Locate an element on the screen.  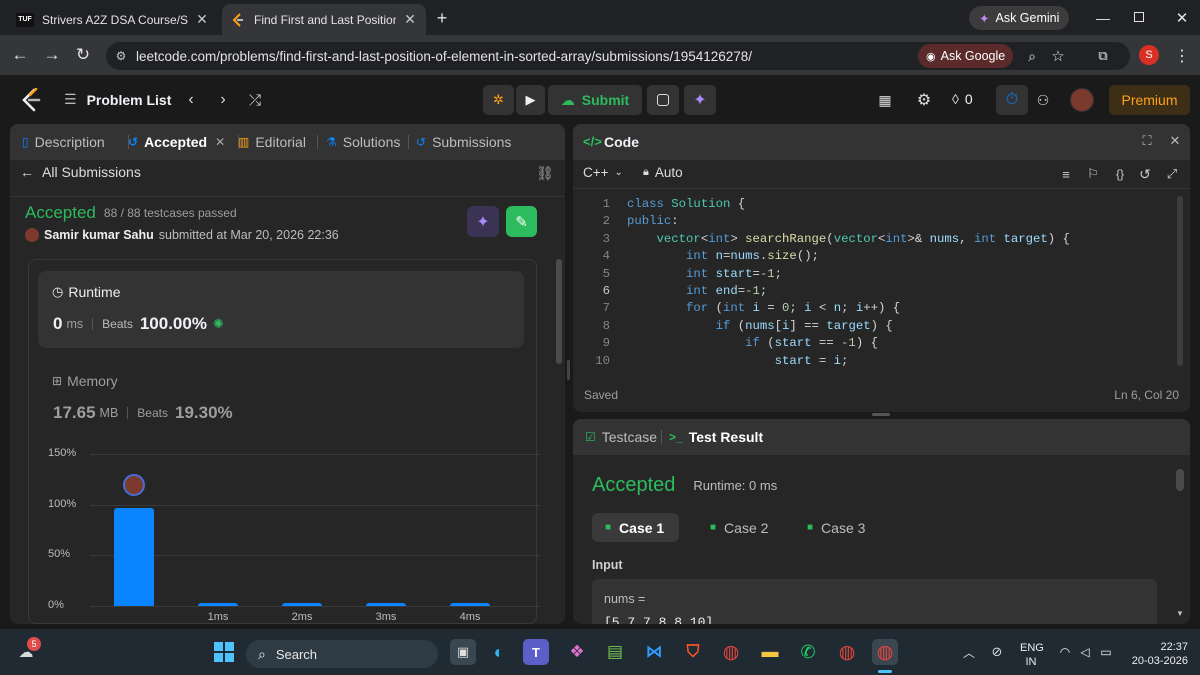
profile-avatar: S is located at coordinates (1149, 55).